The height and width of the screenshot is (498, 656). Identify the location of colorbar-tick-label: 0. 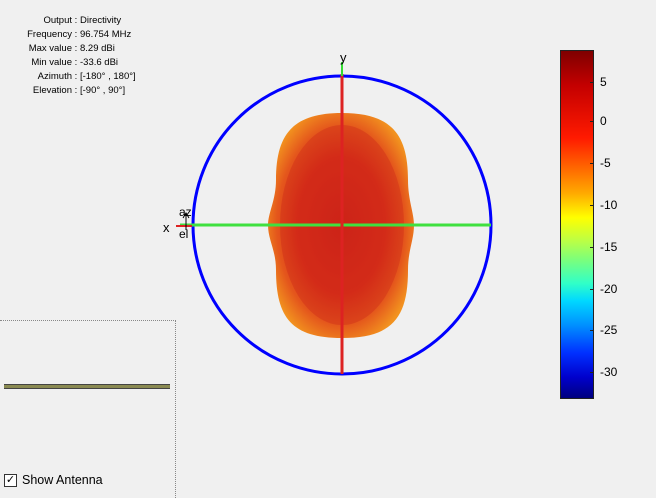
(603, 121).